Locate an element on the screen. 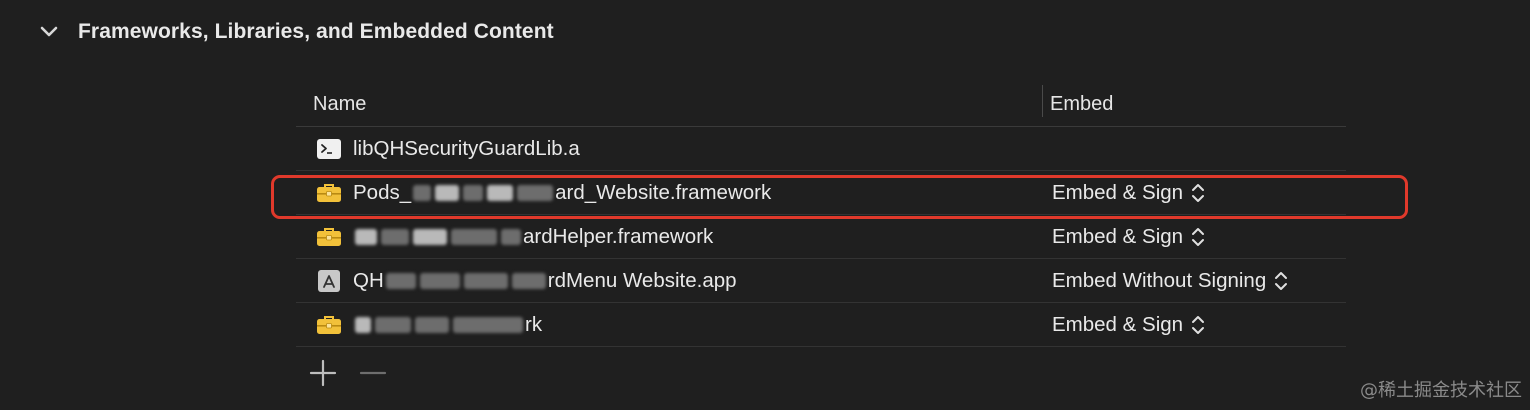 The image size is (1530, 410). table-row: libQHSecurityGuardLib.a is located at coordinates (821, 149).